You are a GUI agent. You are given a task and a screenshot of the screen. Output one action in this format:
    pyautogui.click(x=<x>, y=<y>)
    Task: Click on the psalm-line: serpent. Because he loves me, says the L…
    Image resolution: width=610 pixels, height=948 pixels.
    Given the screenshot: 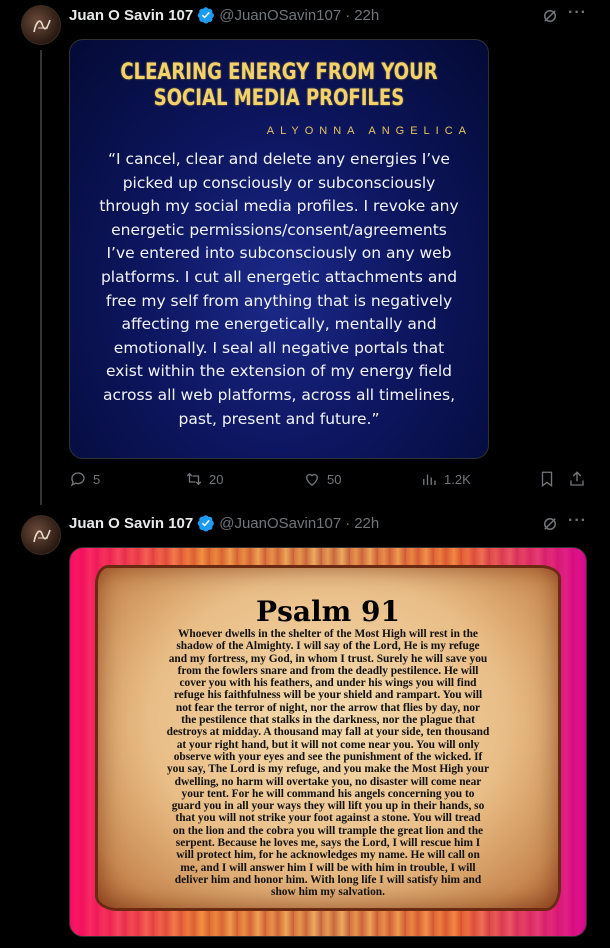 What is the action you would take?
    pyautogui.click(x=328, y=843)
    